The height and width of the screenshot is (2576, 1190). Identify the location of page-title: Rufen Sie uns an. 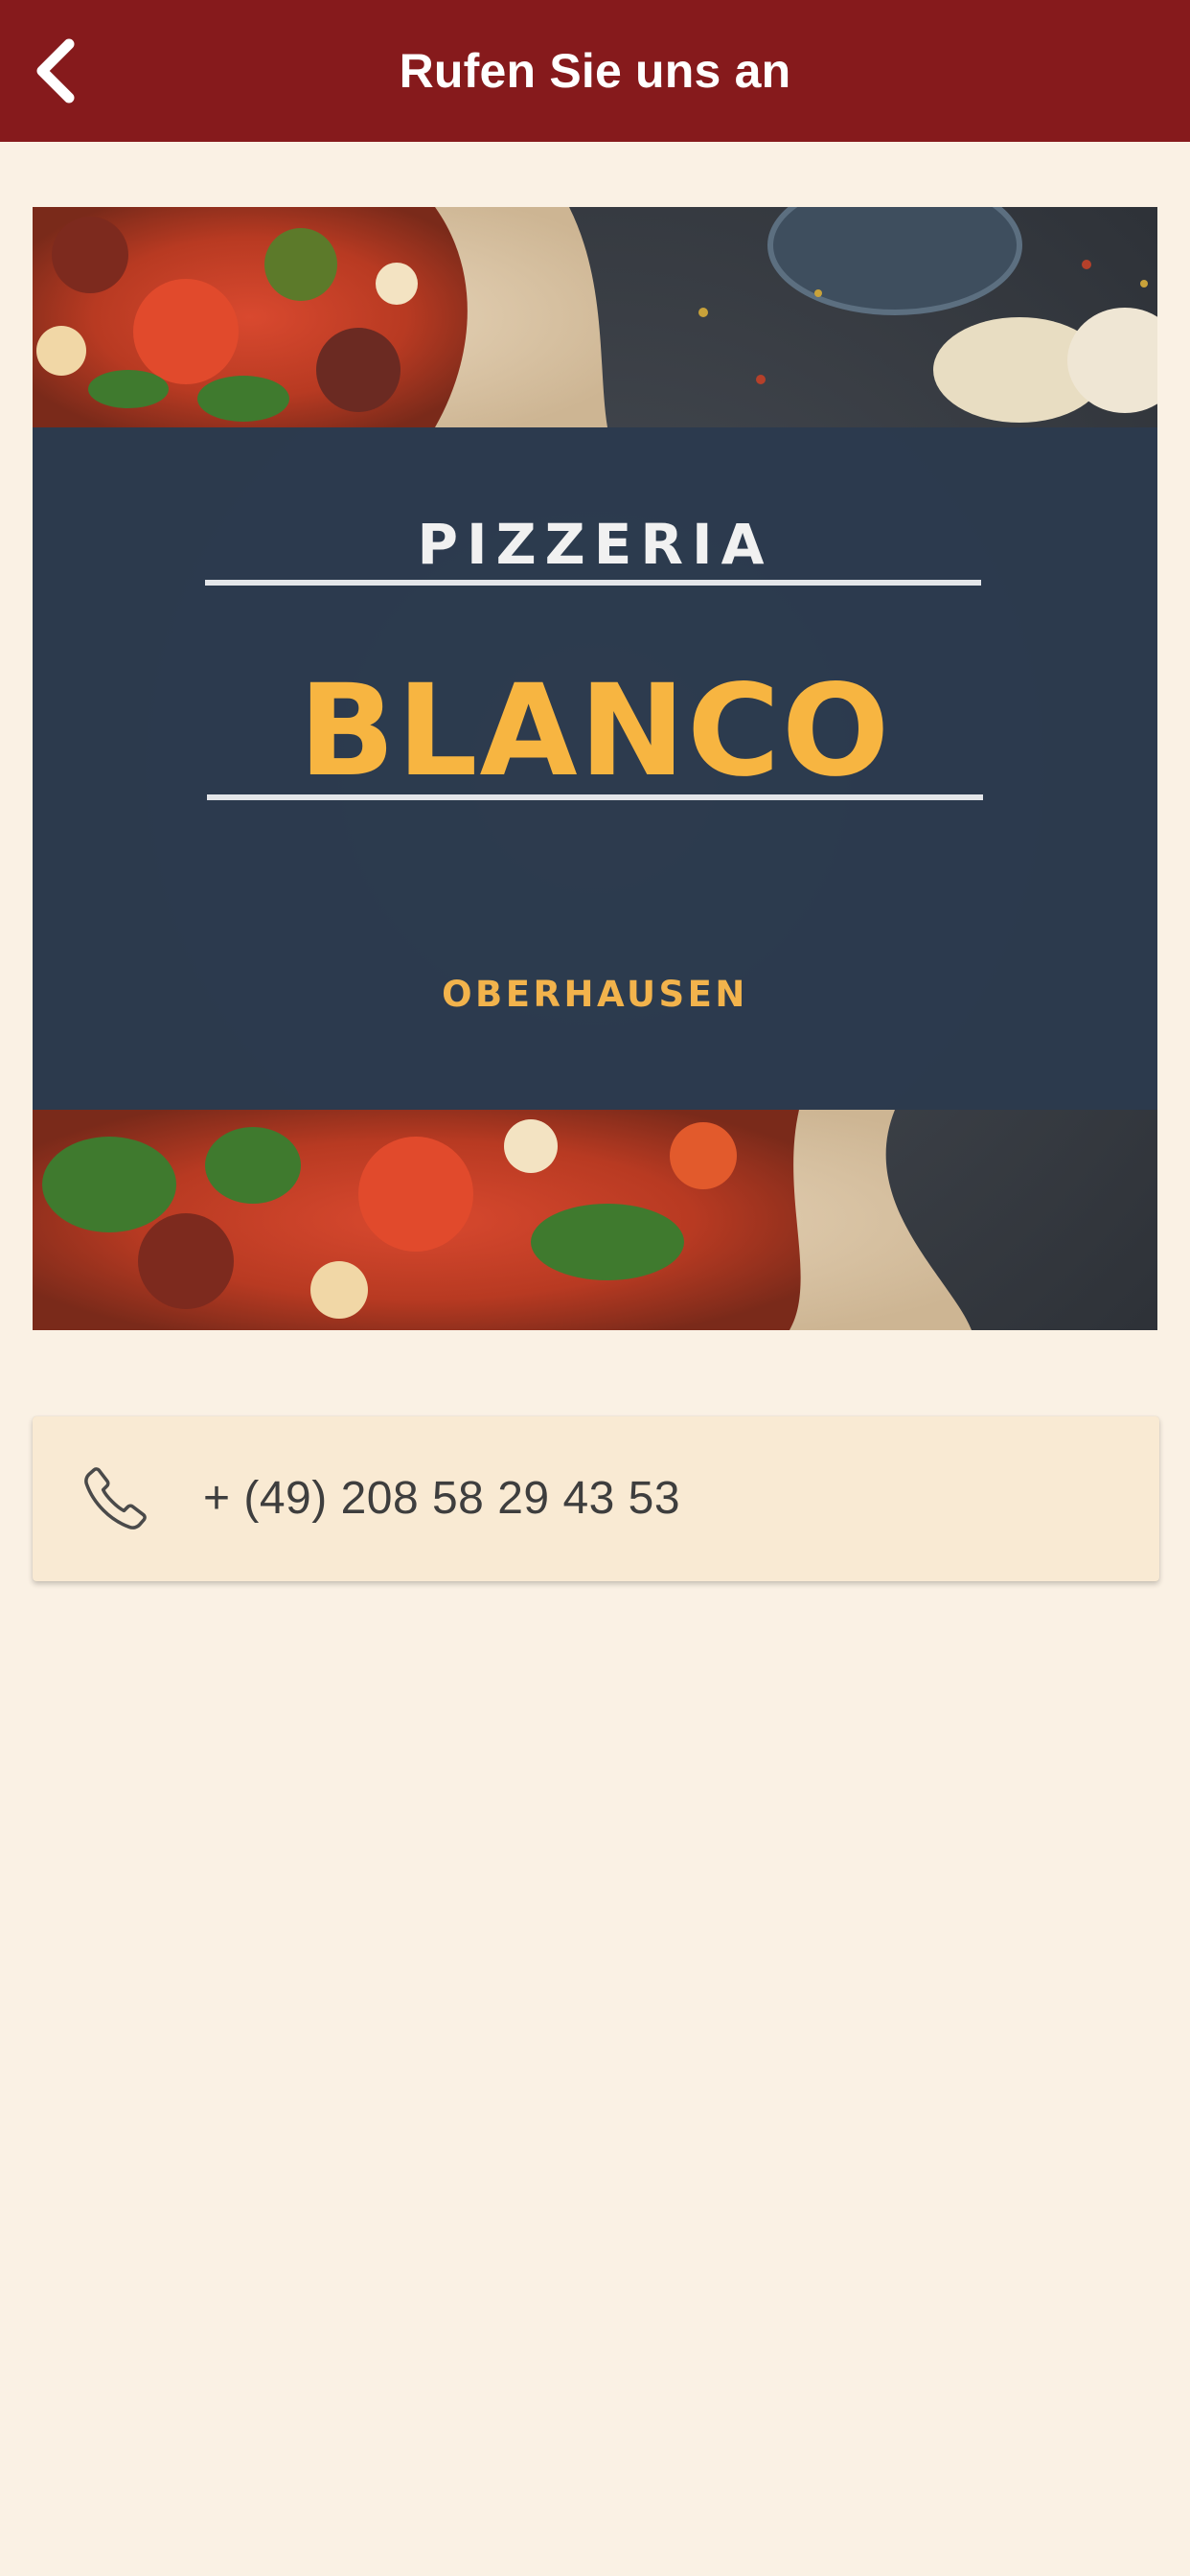
(595, 71).